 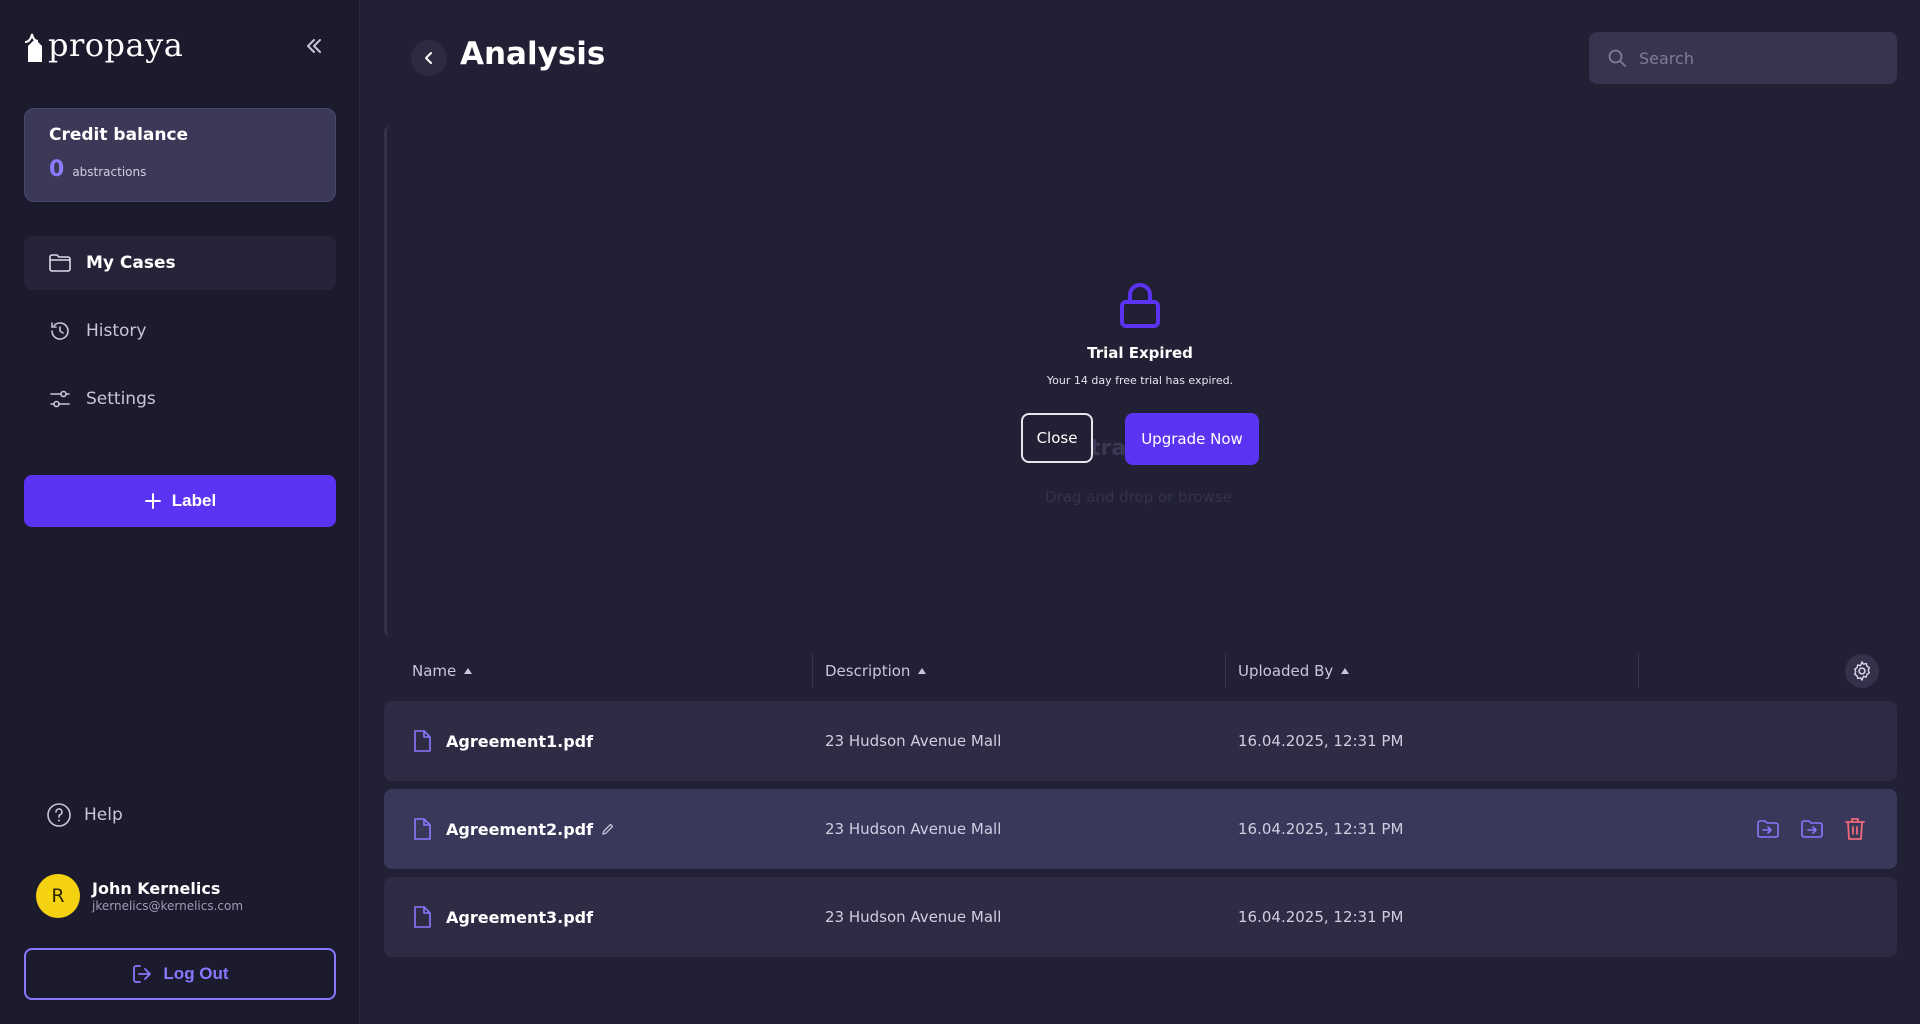 What do you see at coordinates (121, 399) in the screenshot?
I see `nav-item-label: Settings` at bounding box center [121, 399].